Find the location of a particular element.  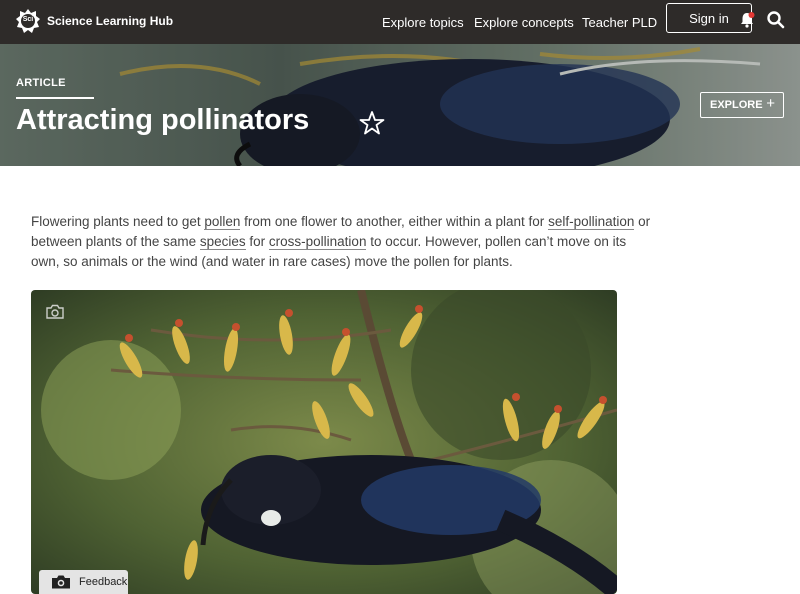

feedback-button: Feedback is located at coordinates (83, 582).